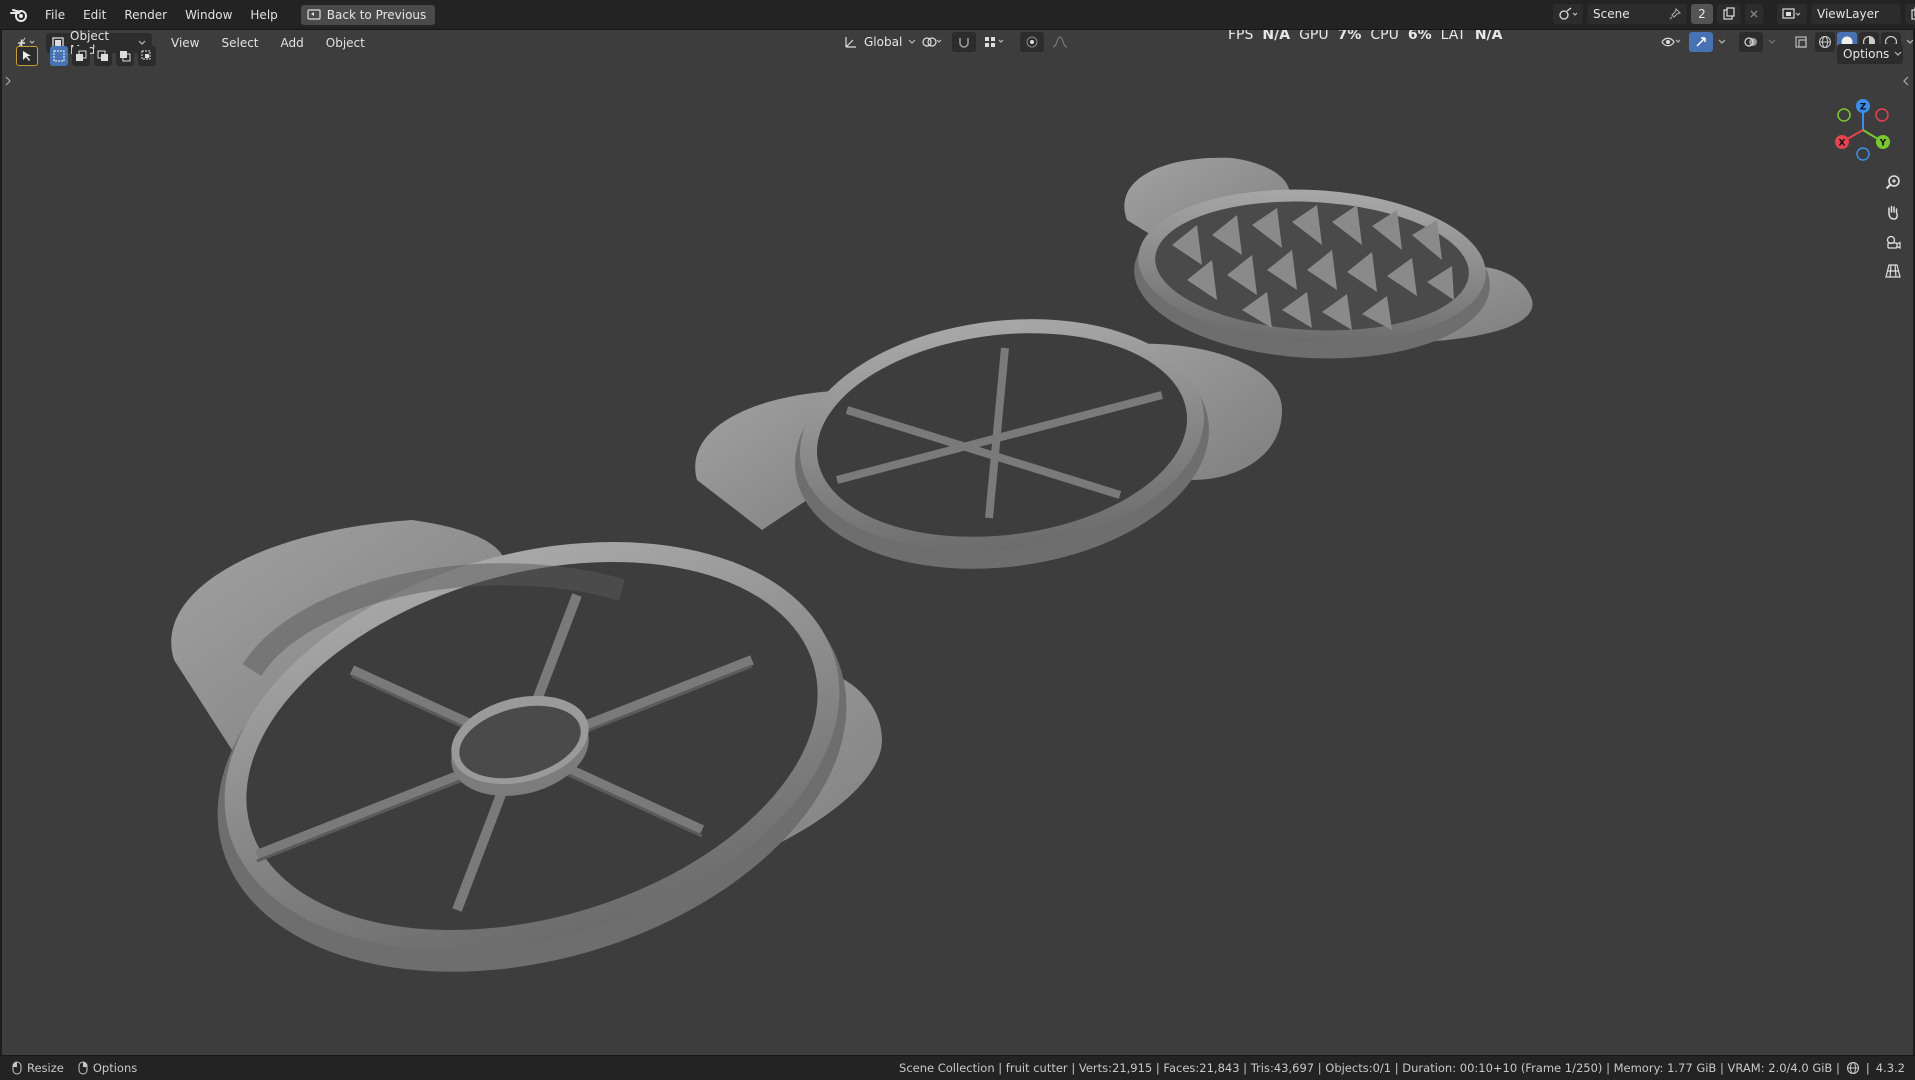 This screenshot has width=1915, height=1080. What do you see at coordinates (125, 56) in the screenshot?
I see `select-invert-icon` at bounding box center [125, 56].